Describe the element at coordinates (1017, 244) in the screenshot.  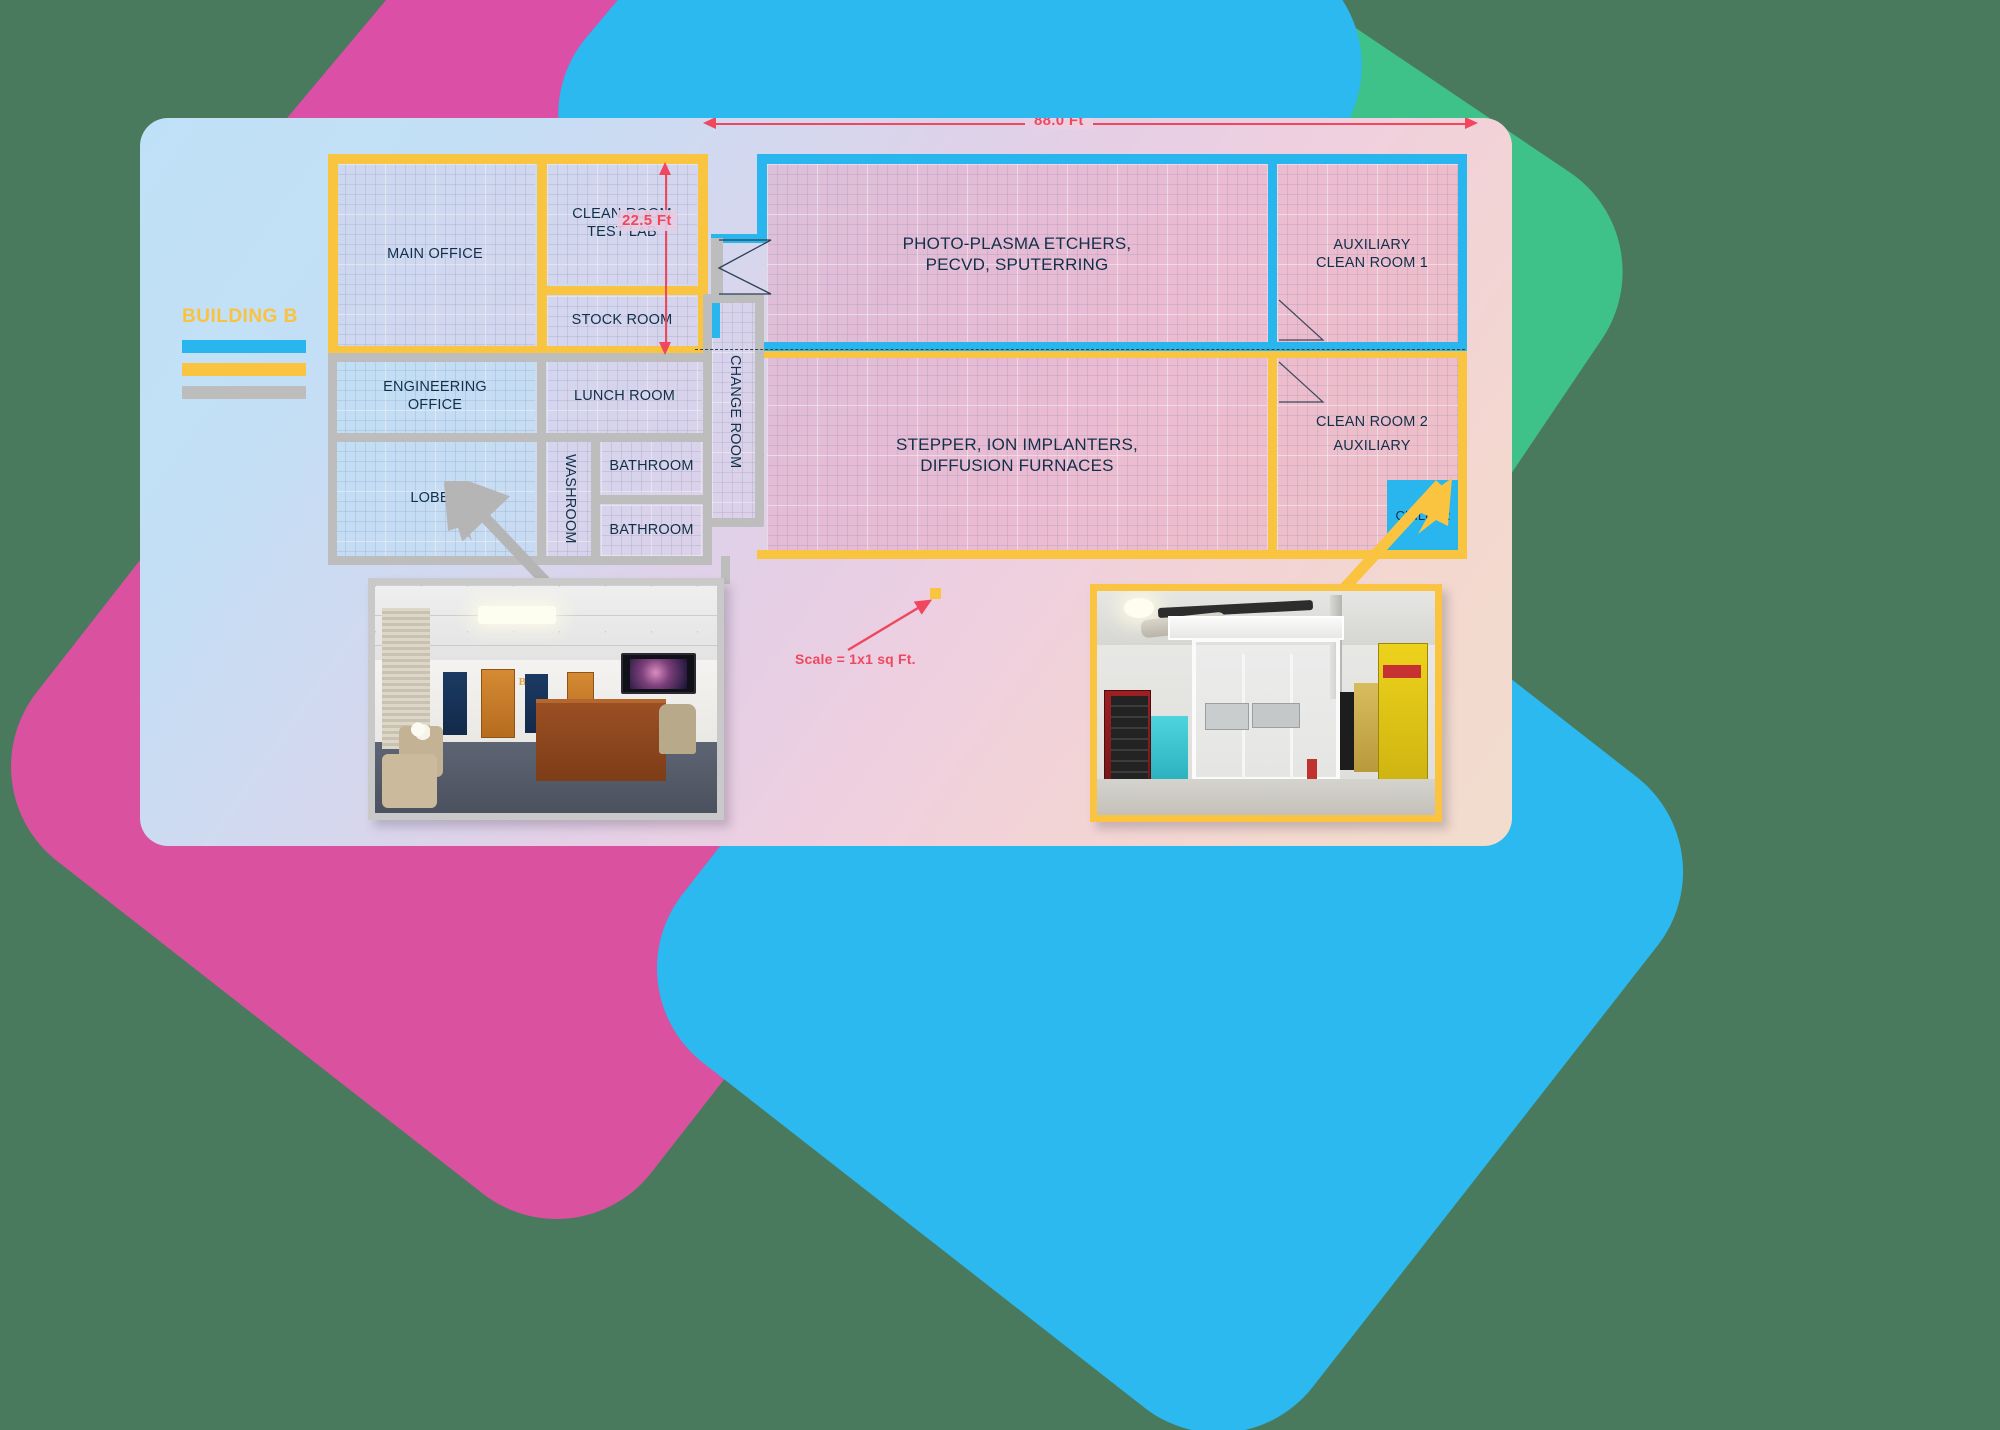
I see `room-label-photo-plasma-line1: PHOTO-PLASMA ETCHERS,` at that location.